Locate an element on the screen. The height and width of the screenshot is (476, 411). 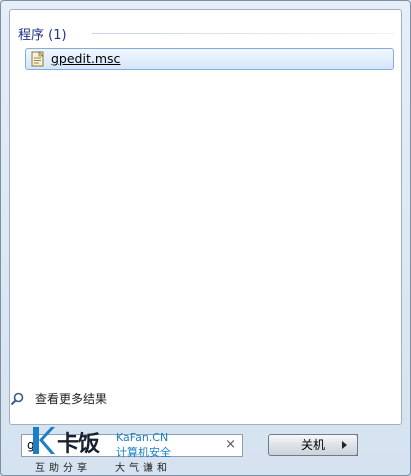
watermark-site: KaFan.CN is located at coordinates (142, 437).